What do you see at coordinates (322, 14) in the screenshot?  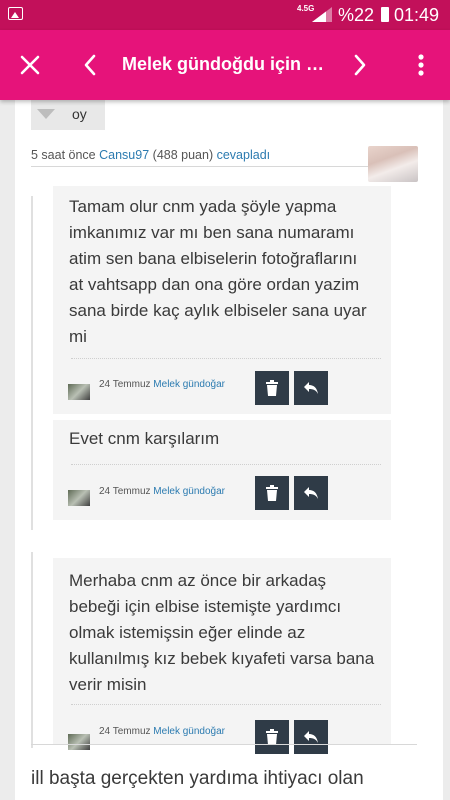 I see `signal-icon` at bounding box center [322, 14].